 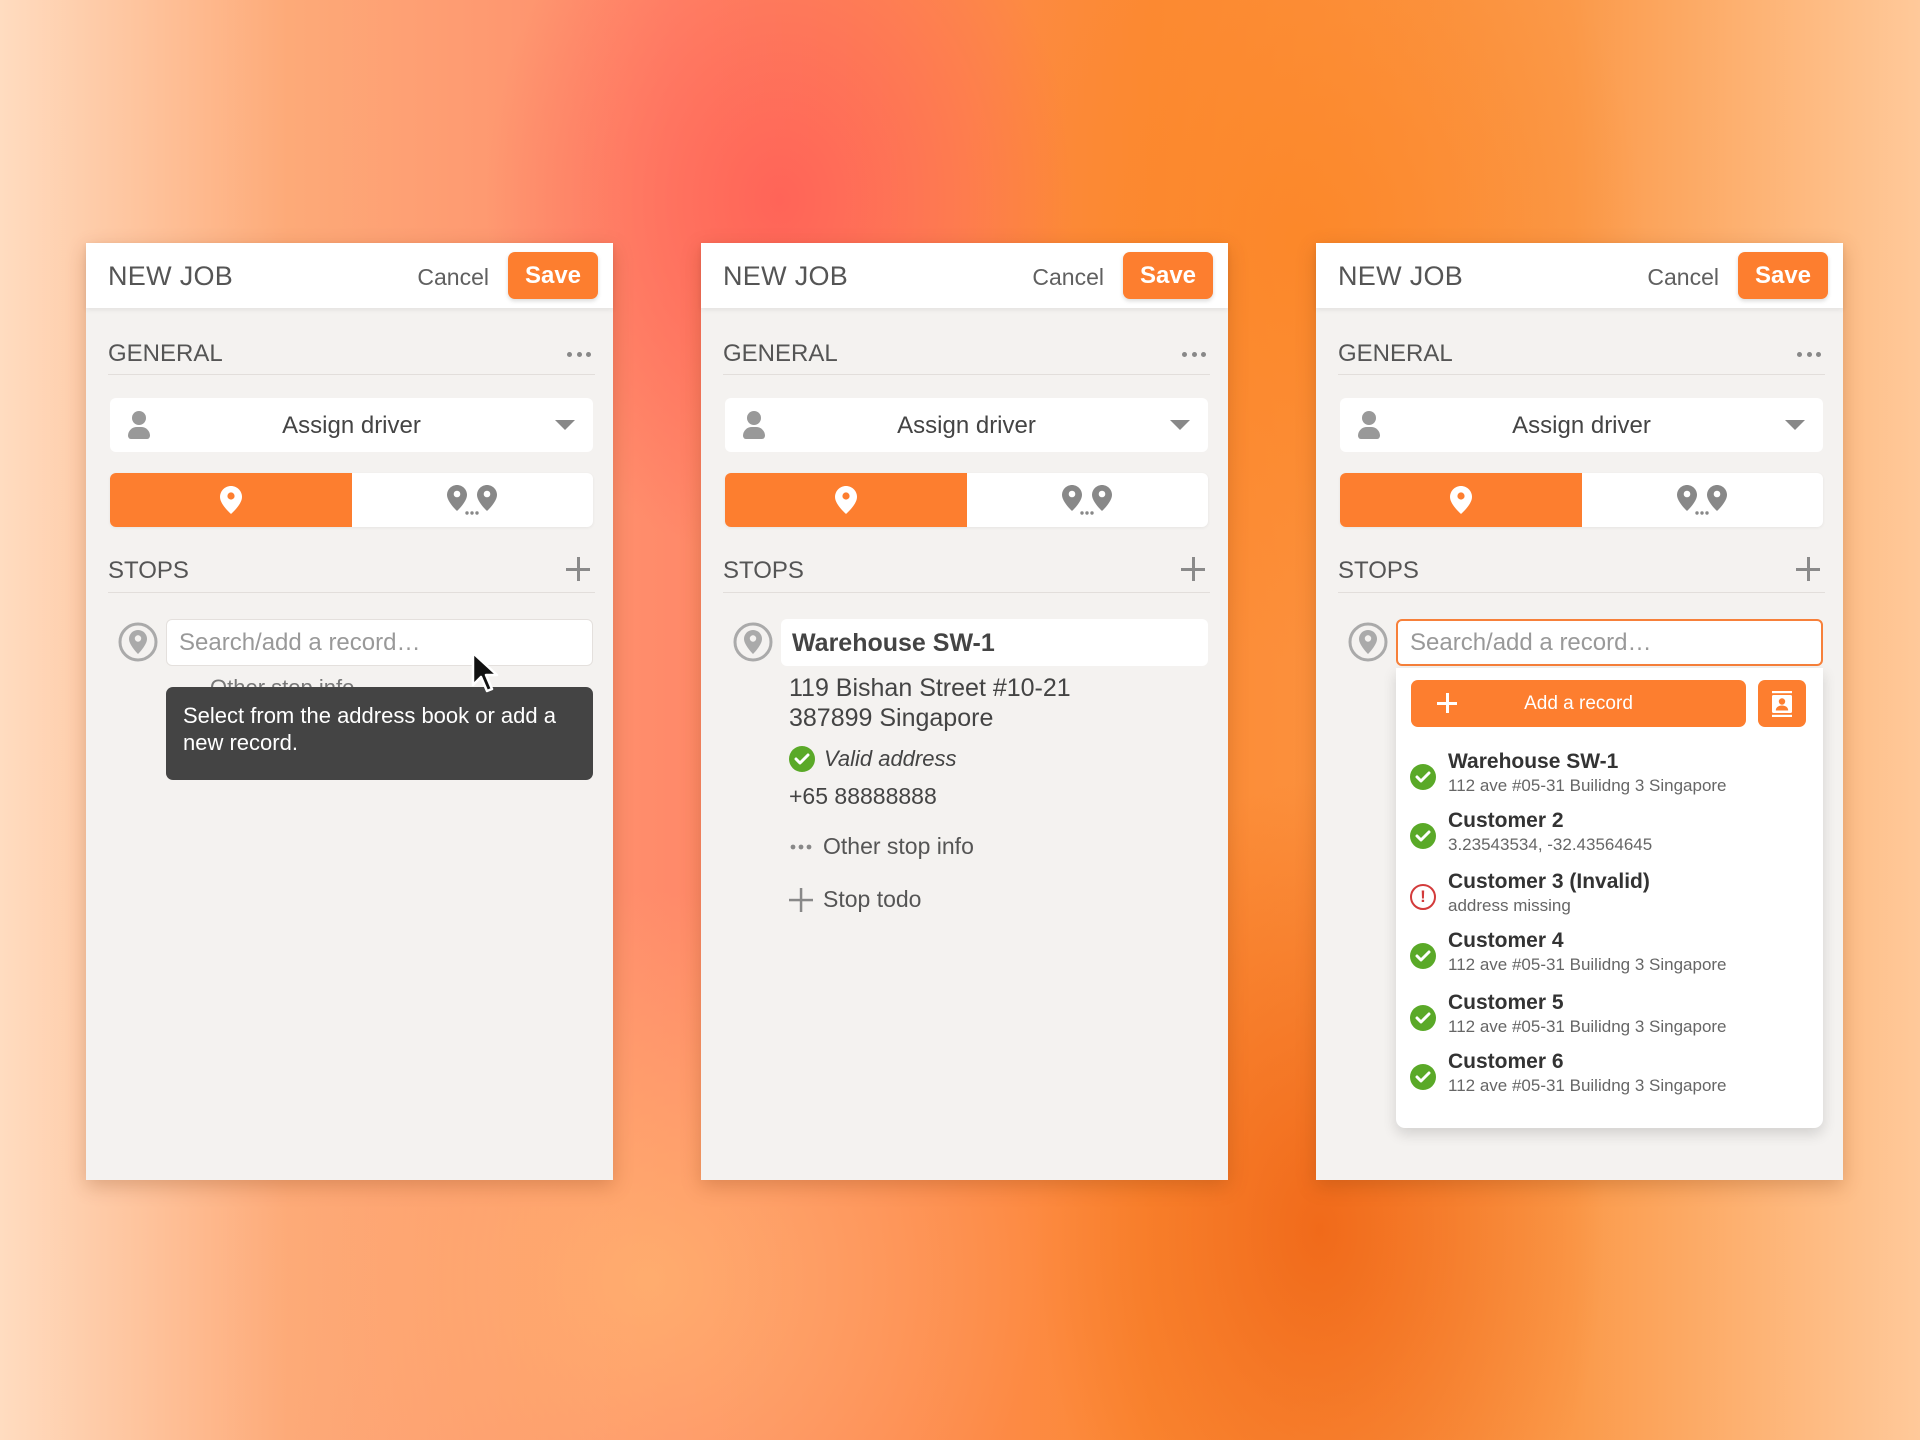 I want to click on mouse-cursor-icon, so click(x=485, y=672).